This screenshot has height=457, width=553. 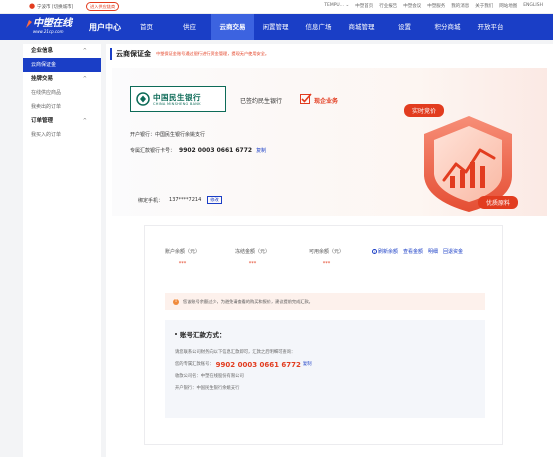 What do you see at coordinates (235, 352) in the screenshot?
I see `remit-line-instructions: 请您联系公司财务向以下信息汇款即可，汇款之后明细可查询：` at bounding box center [235, 352].